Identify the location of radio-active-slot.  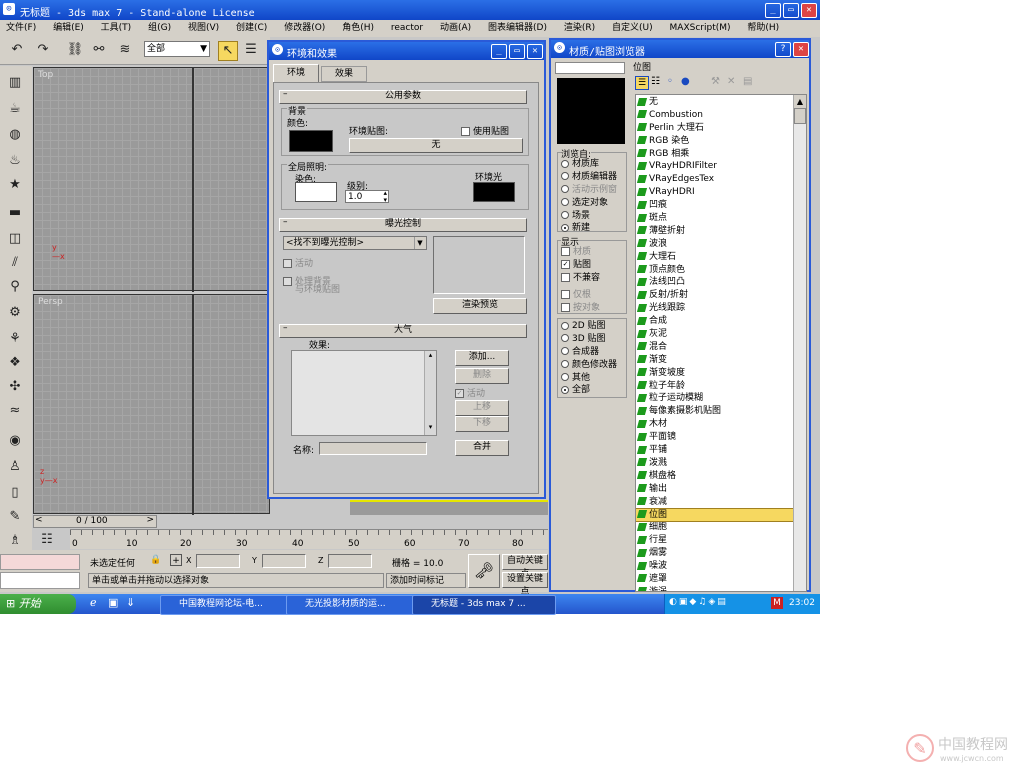
(565, 189).